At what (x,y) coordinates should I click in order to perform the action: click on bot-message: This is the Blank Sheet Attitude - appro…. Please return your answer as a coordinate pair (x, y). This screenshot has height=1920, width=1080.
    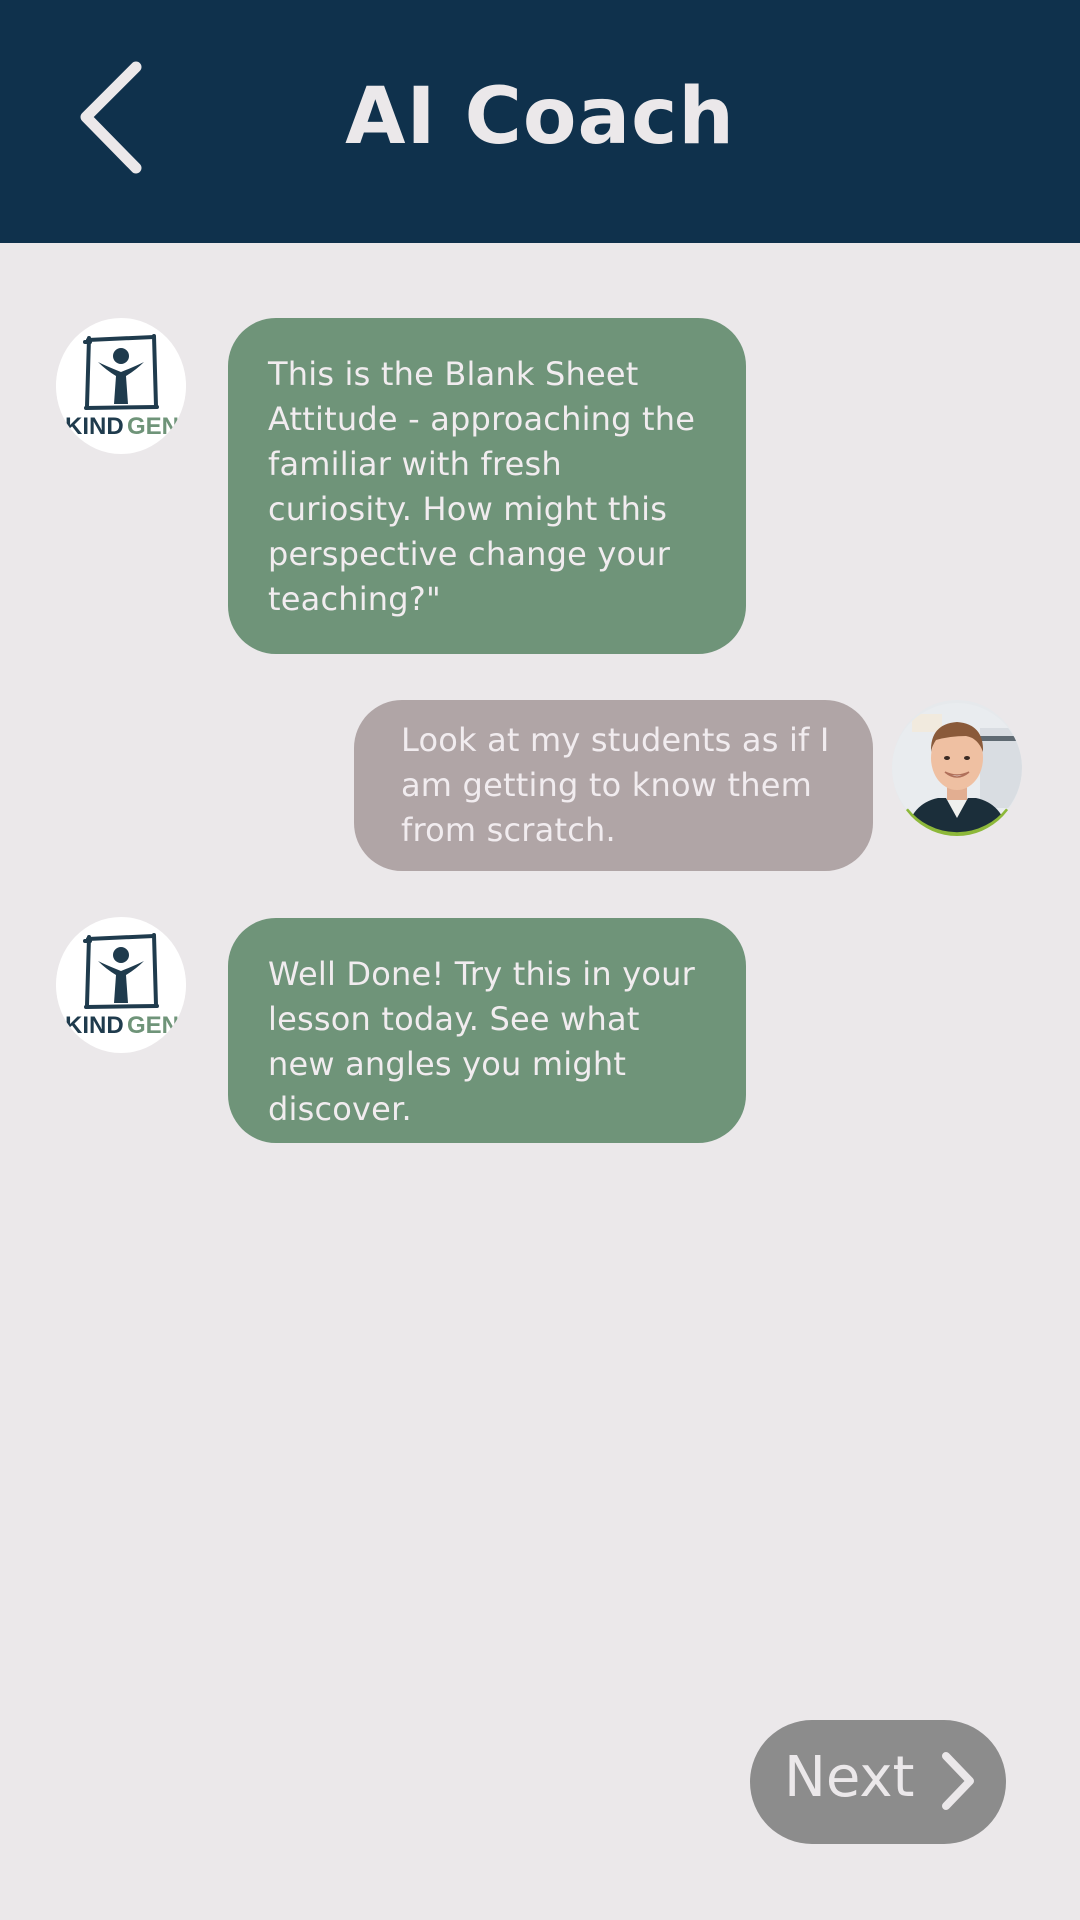
    Looking at the image, I should click on (487, 486).